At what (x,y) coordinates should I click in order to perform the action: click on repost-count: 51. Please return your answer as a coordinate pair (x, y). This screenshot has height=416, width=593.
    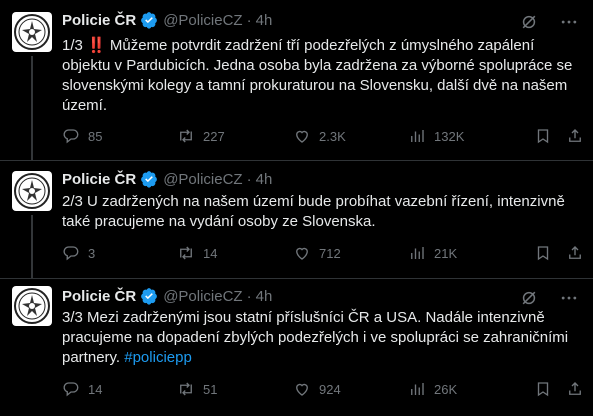
    Looking at the image, I should click on (210, 389).